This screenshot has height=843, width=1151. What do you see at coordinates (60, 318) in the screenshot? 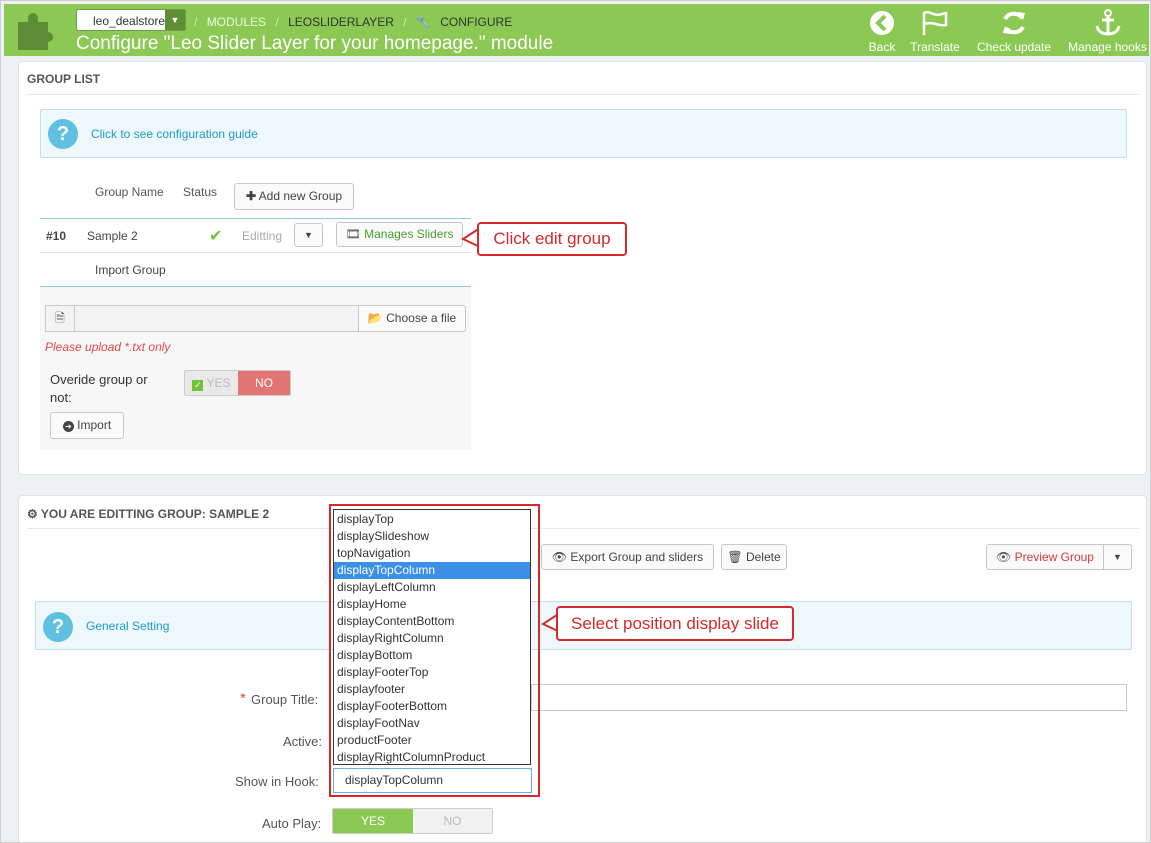
I see `file-icon: 🗎` at bounding box center [60, 318].